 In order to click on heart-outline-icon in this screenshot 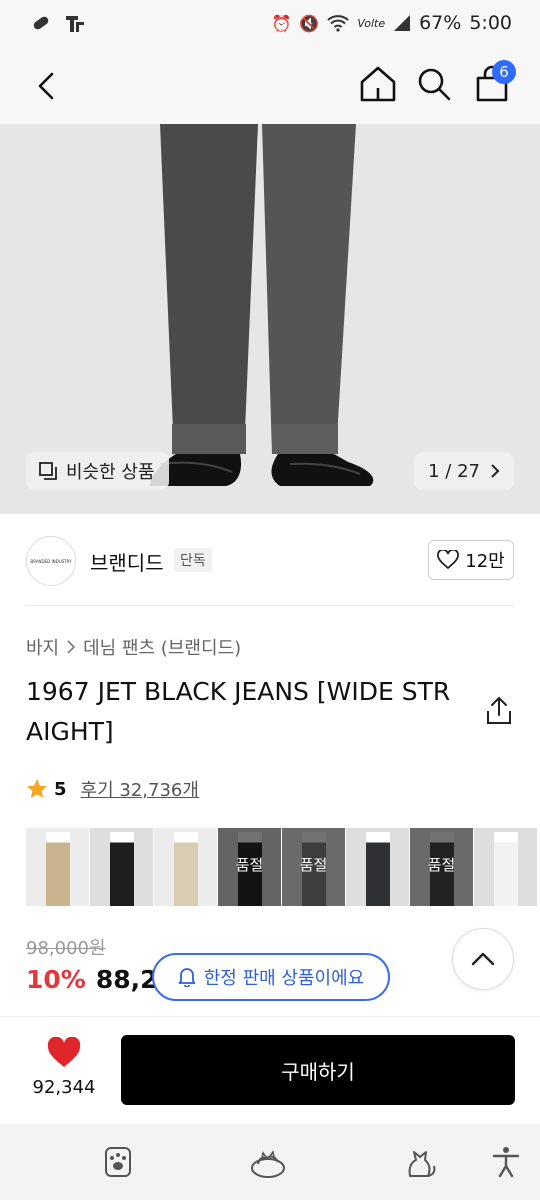, I will do `click(448, 560)`.